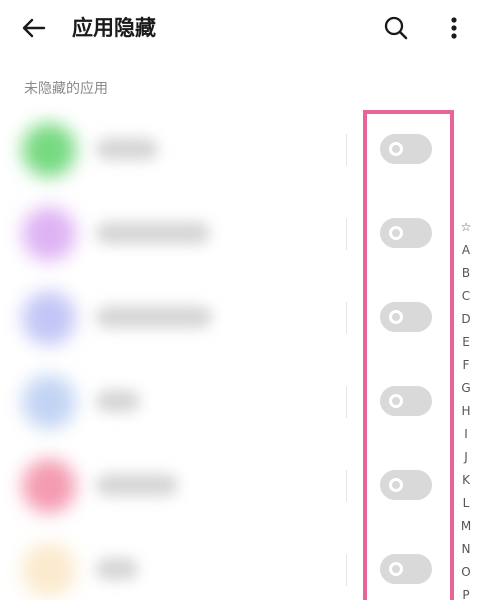  What do you see at coordinates (466, 296) in the screenshot?
I see `index-letter: C` at bounding box center [466, 296].